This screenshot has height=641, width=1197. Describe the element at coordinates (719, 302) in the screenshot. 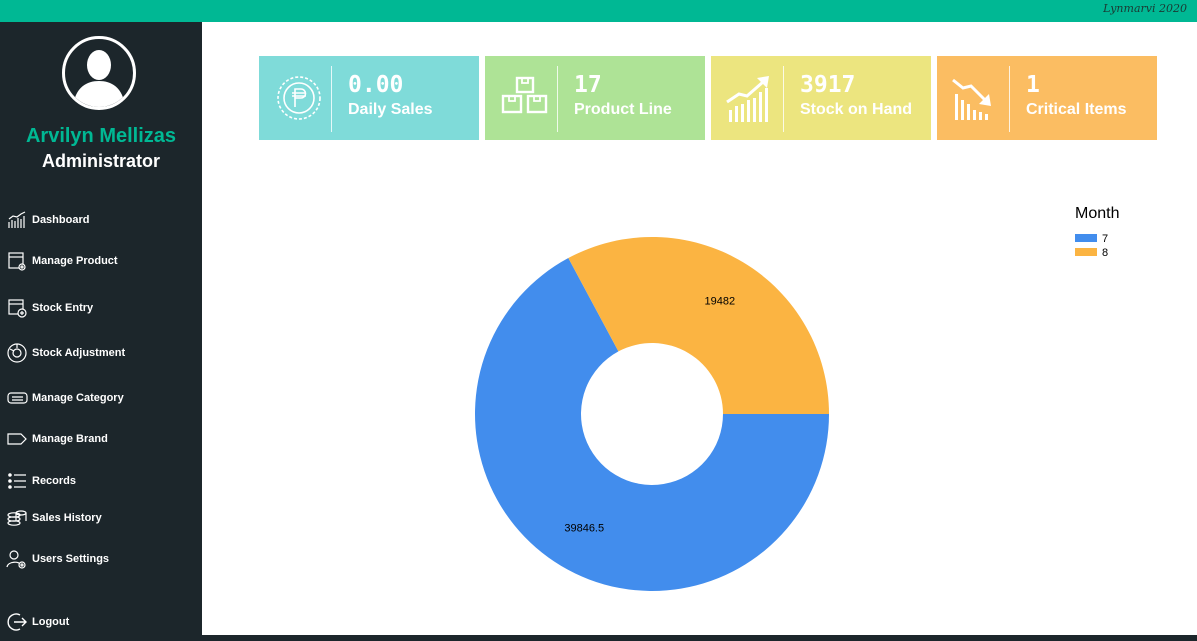

I see `slice-value-label: 19482` at that location.